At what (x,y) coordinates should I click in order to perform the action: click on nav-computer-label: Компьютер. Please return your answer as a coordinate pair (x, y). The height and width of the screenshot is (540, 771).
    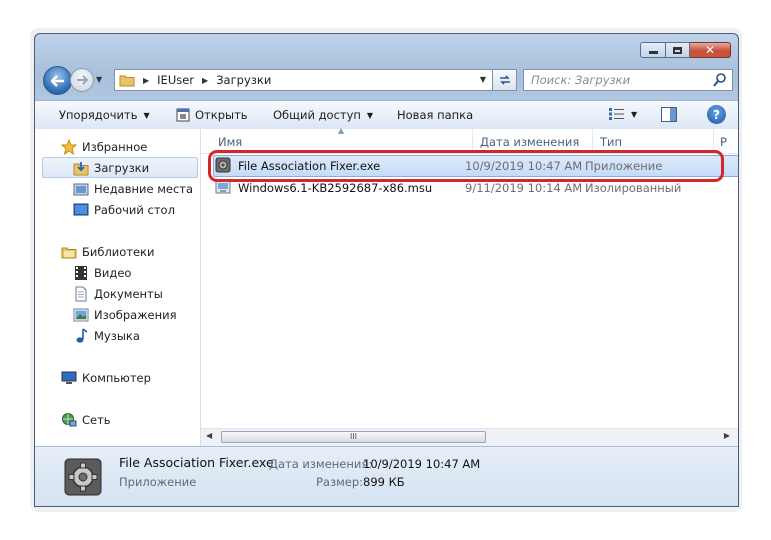
    Looking at the image, I should click on (116, 378).